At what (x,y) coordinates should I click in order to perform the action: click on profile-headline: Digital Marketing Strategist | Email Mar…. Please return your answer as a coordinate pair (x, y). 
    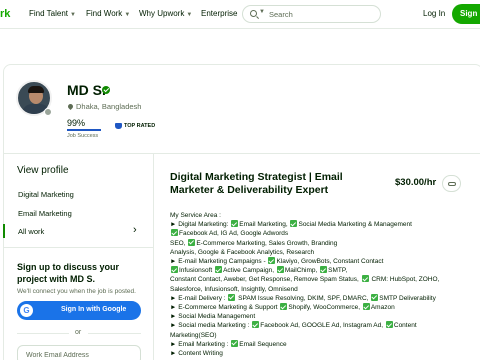
    Looking at the image, I should click on (256, 183).